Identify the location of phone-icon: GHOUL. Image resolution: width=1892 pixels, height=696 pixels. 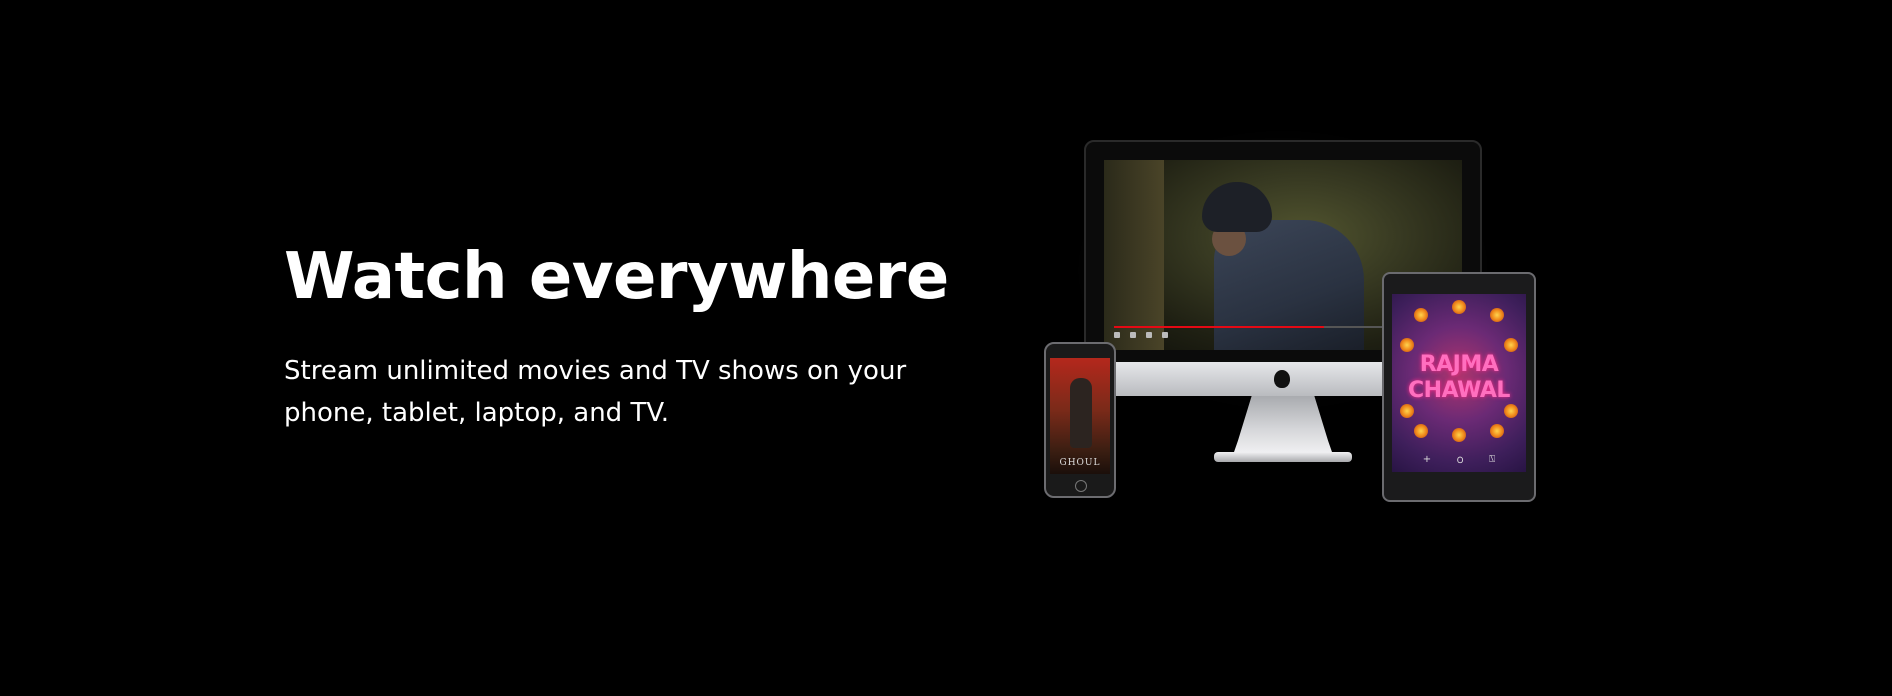
(1080, 420).